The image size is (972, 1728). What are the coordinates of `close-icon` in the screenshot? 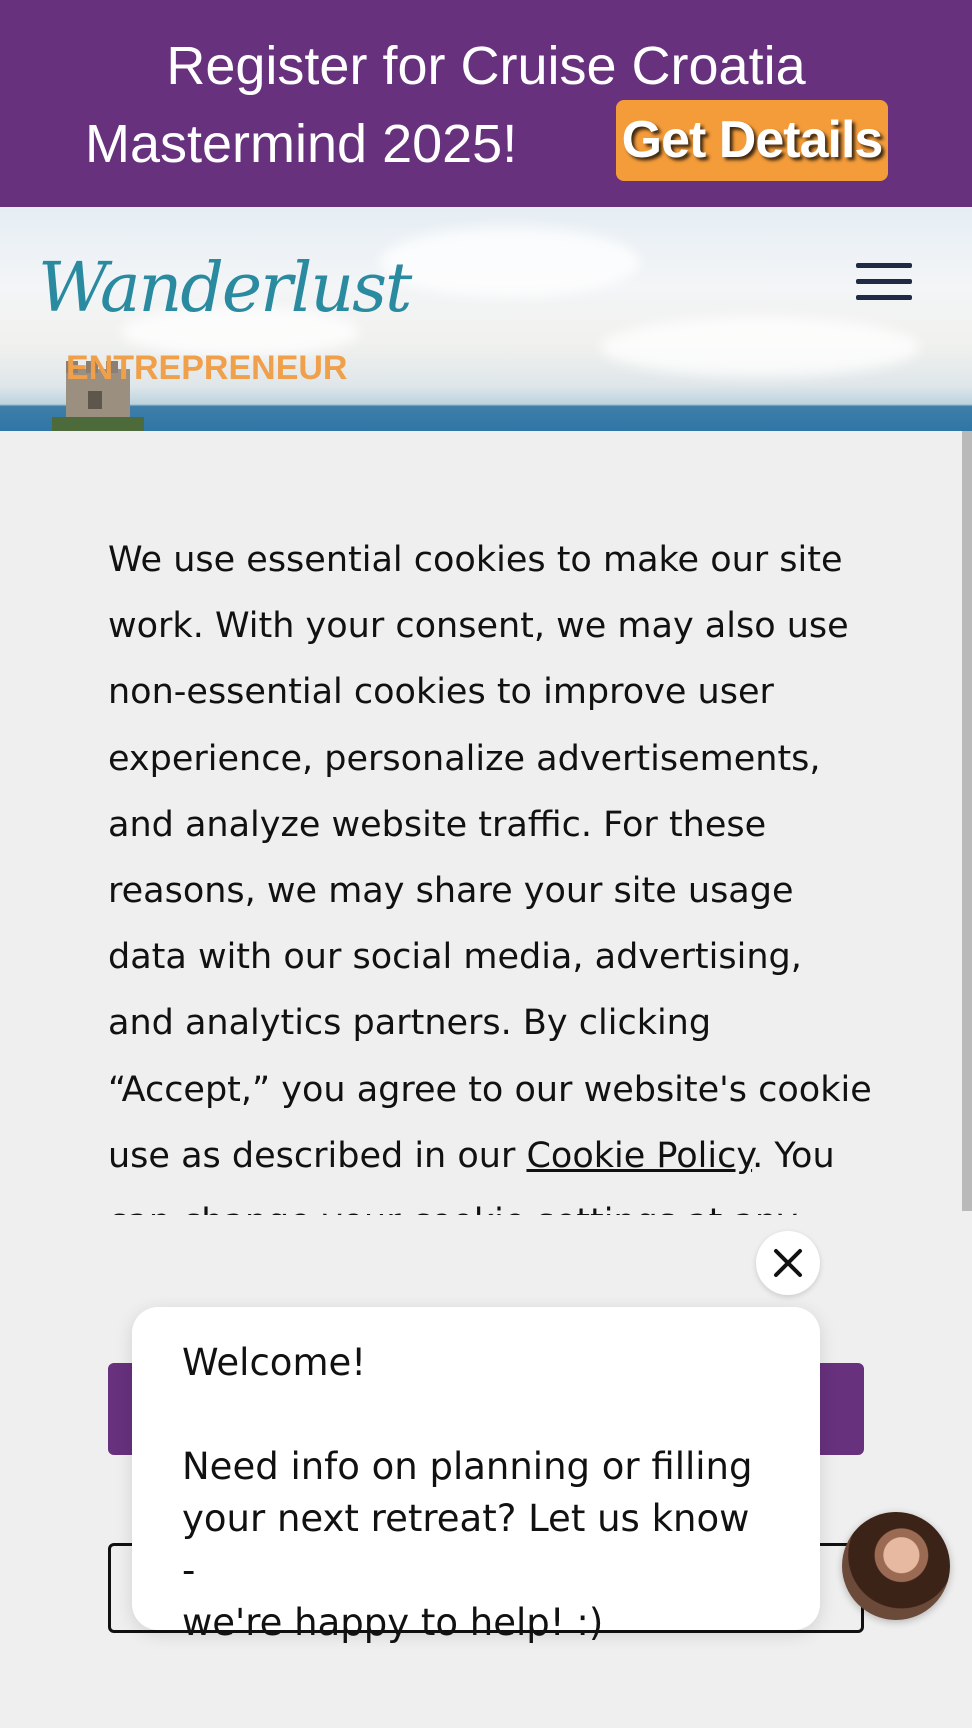 It's located at (788, 1263).